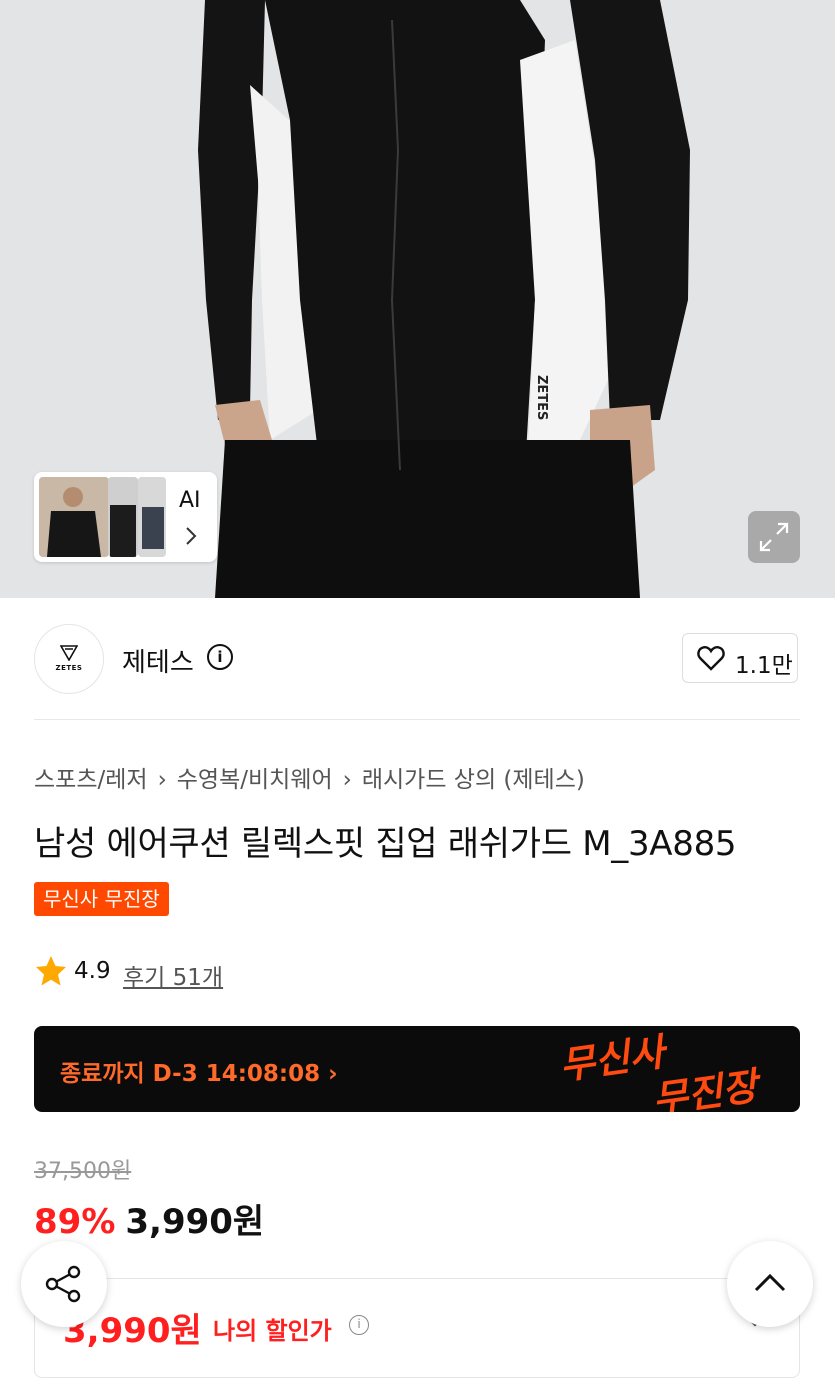 The height and width of the screenshot is (1378, 835). What do you see at coordinates (195, 1222) in the screenshot?
I see `sale-price: 3,990원` at bounding box center [195, 1222].